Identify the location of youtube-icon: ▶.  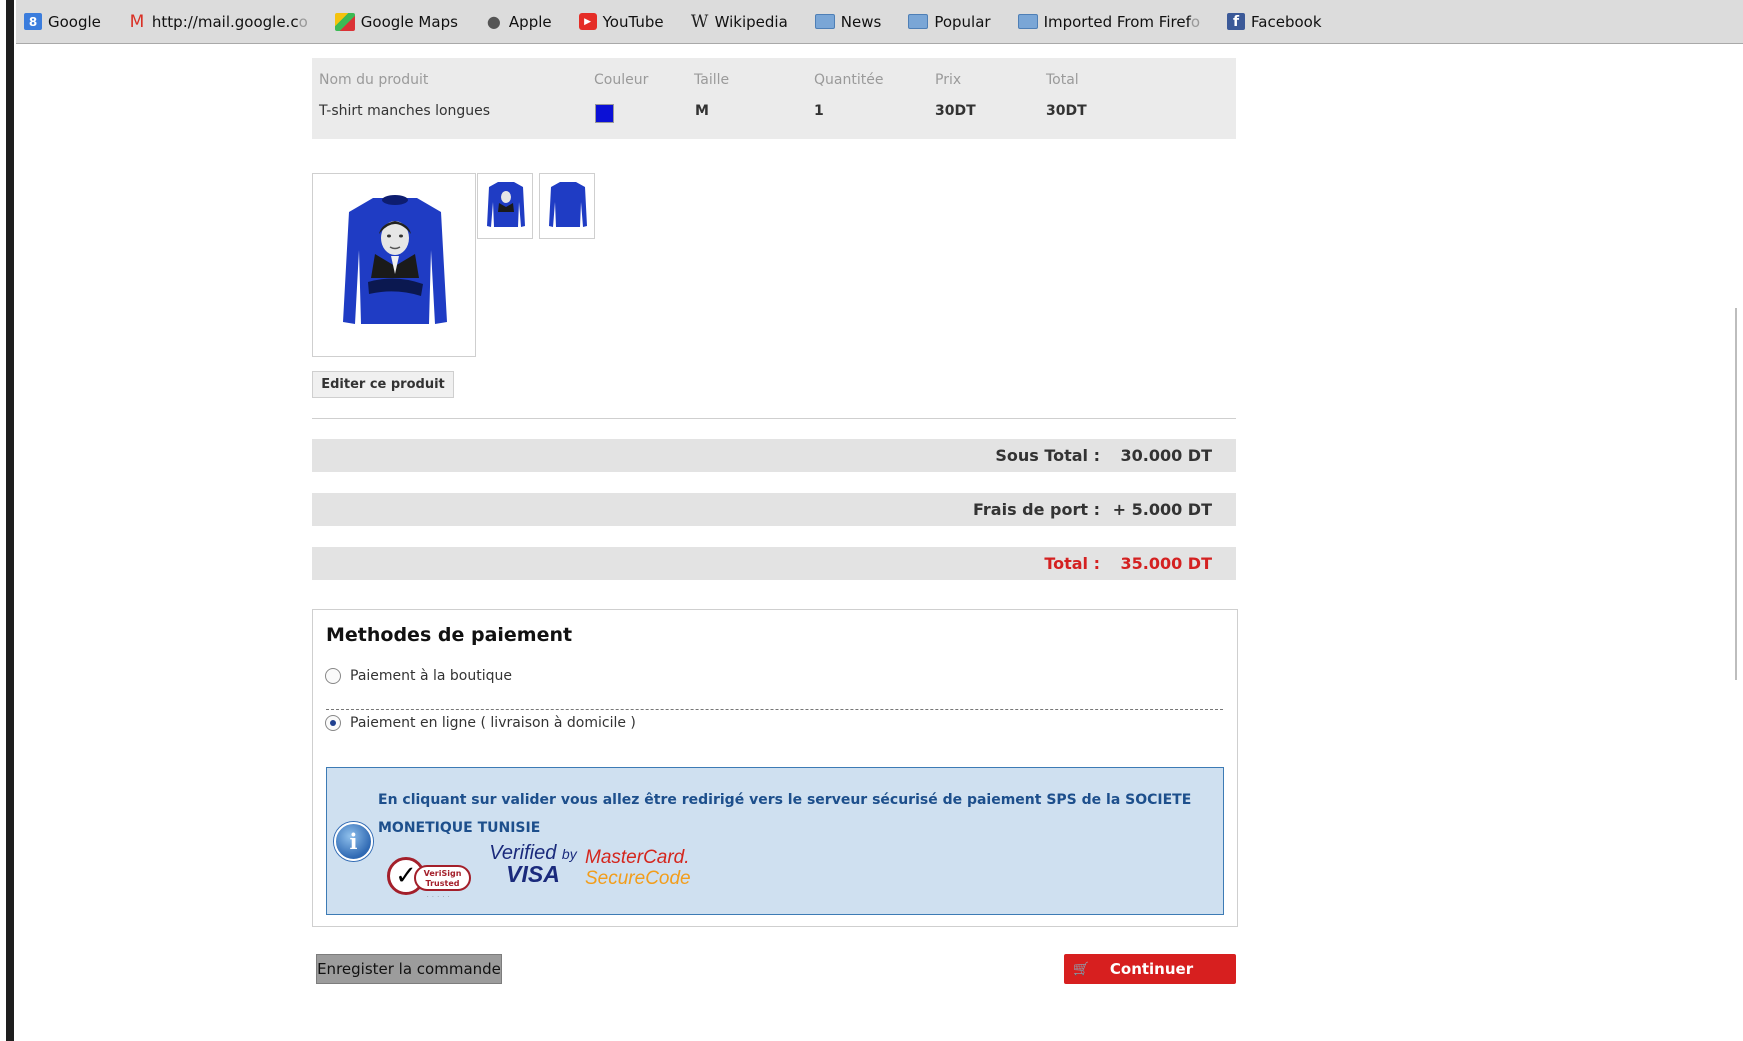
(587, 21).